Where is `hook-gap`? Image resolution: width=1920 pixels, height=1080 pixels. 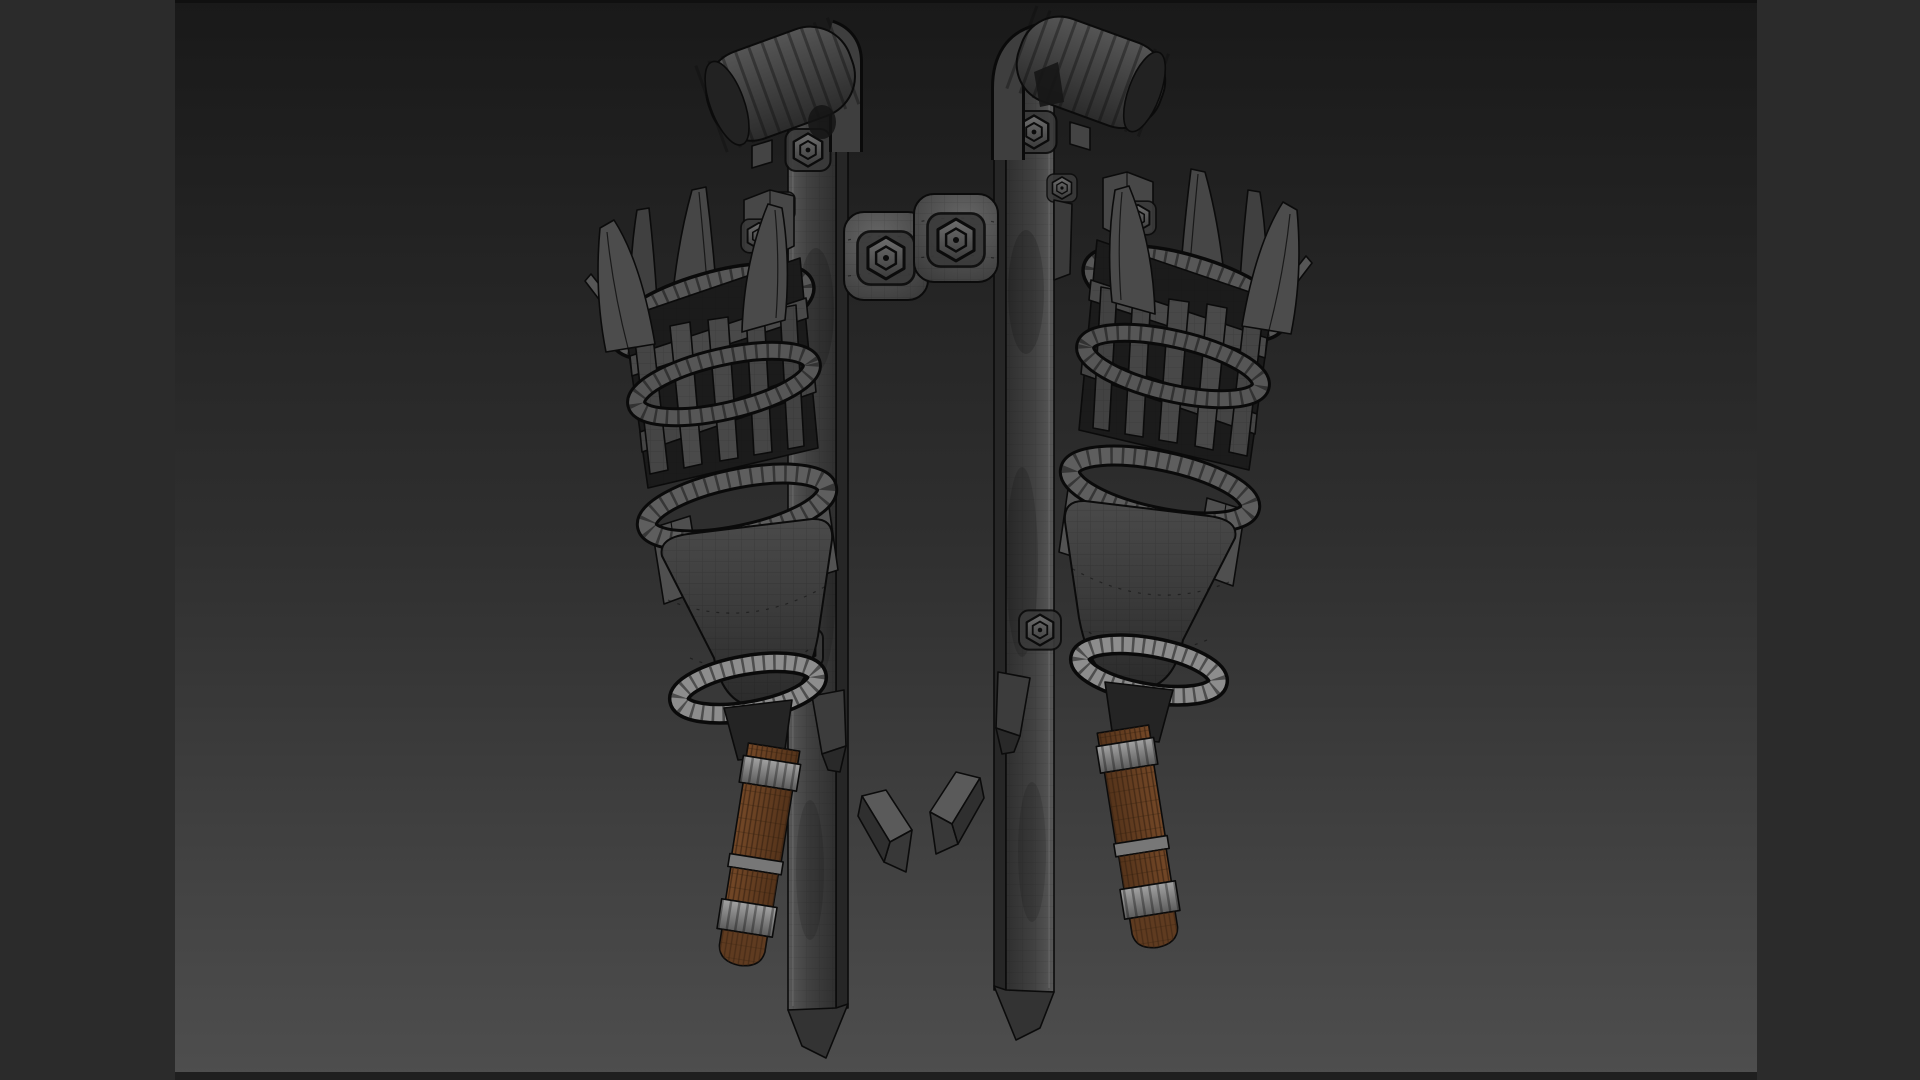
hook-gap is located at coordinates (822, 122).